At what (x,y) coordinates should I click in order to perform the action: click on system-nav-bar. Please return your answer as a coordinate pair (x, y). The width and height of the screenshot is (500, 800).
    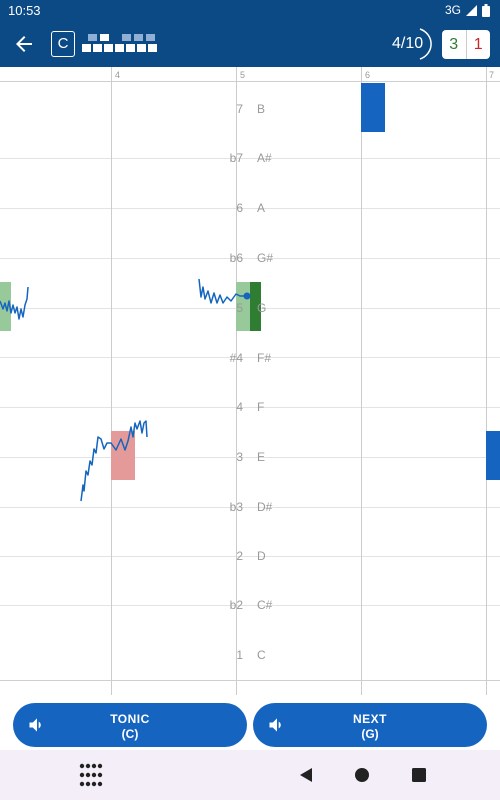
    Looking at the image, I should click on (250, 775).